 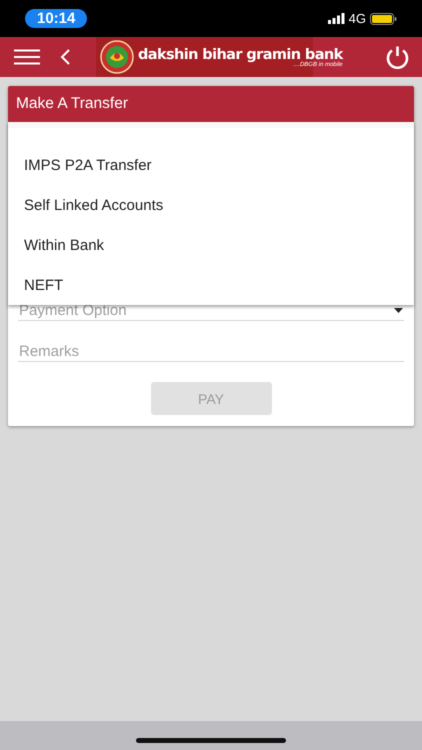 I want to click on network-type: 4G, so click(x=357, y=18).